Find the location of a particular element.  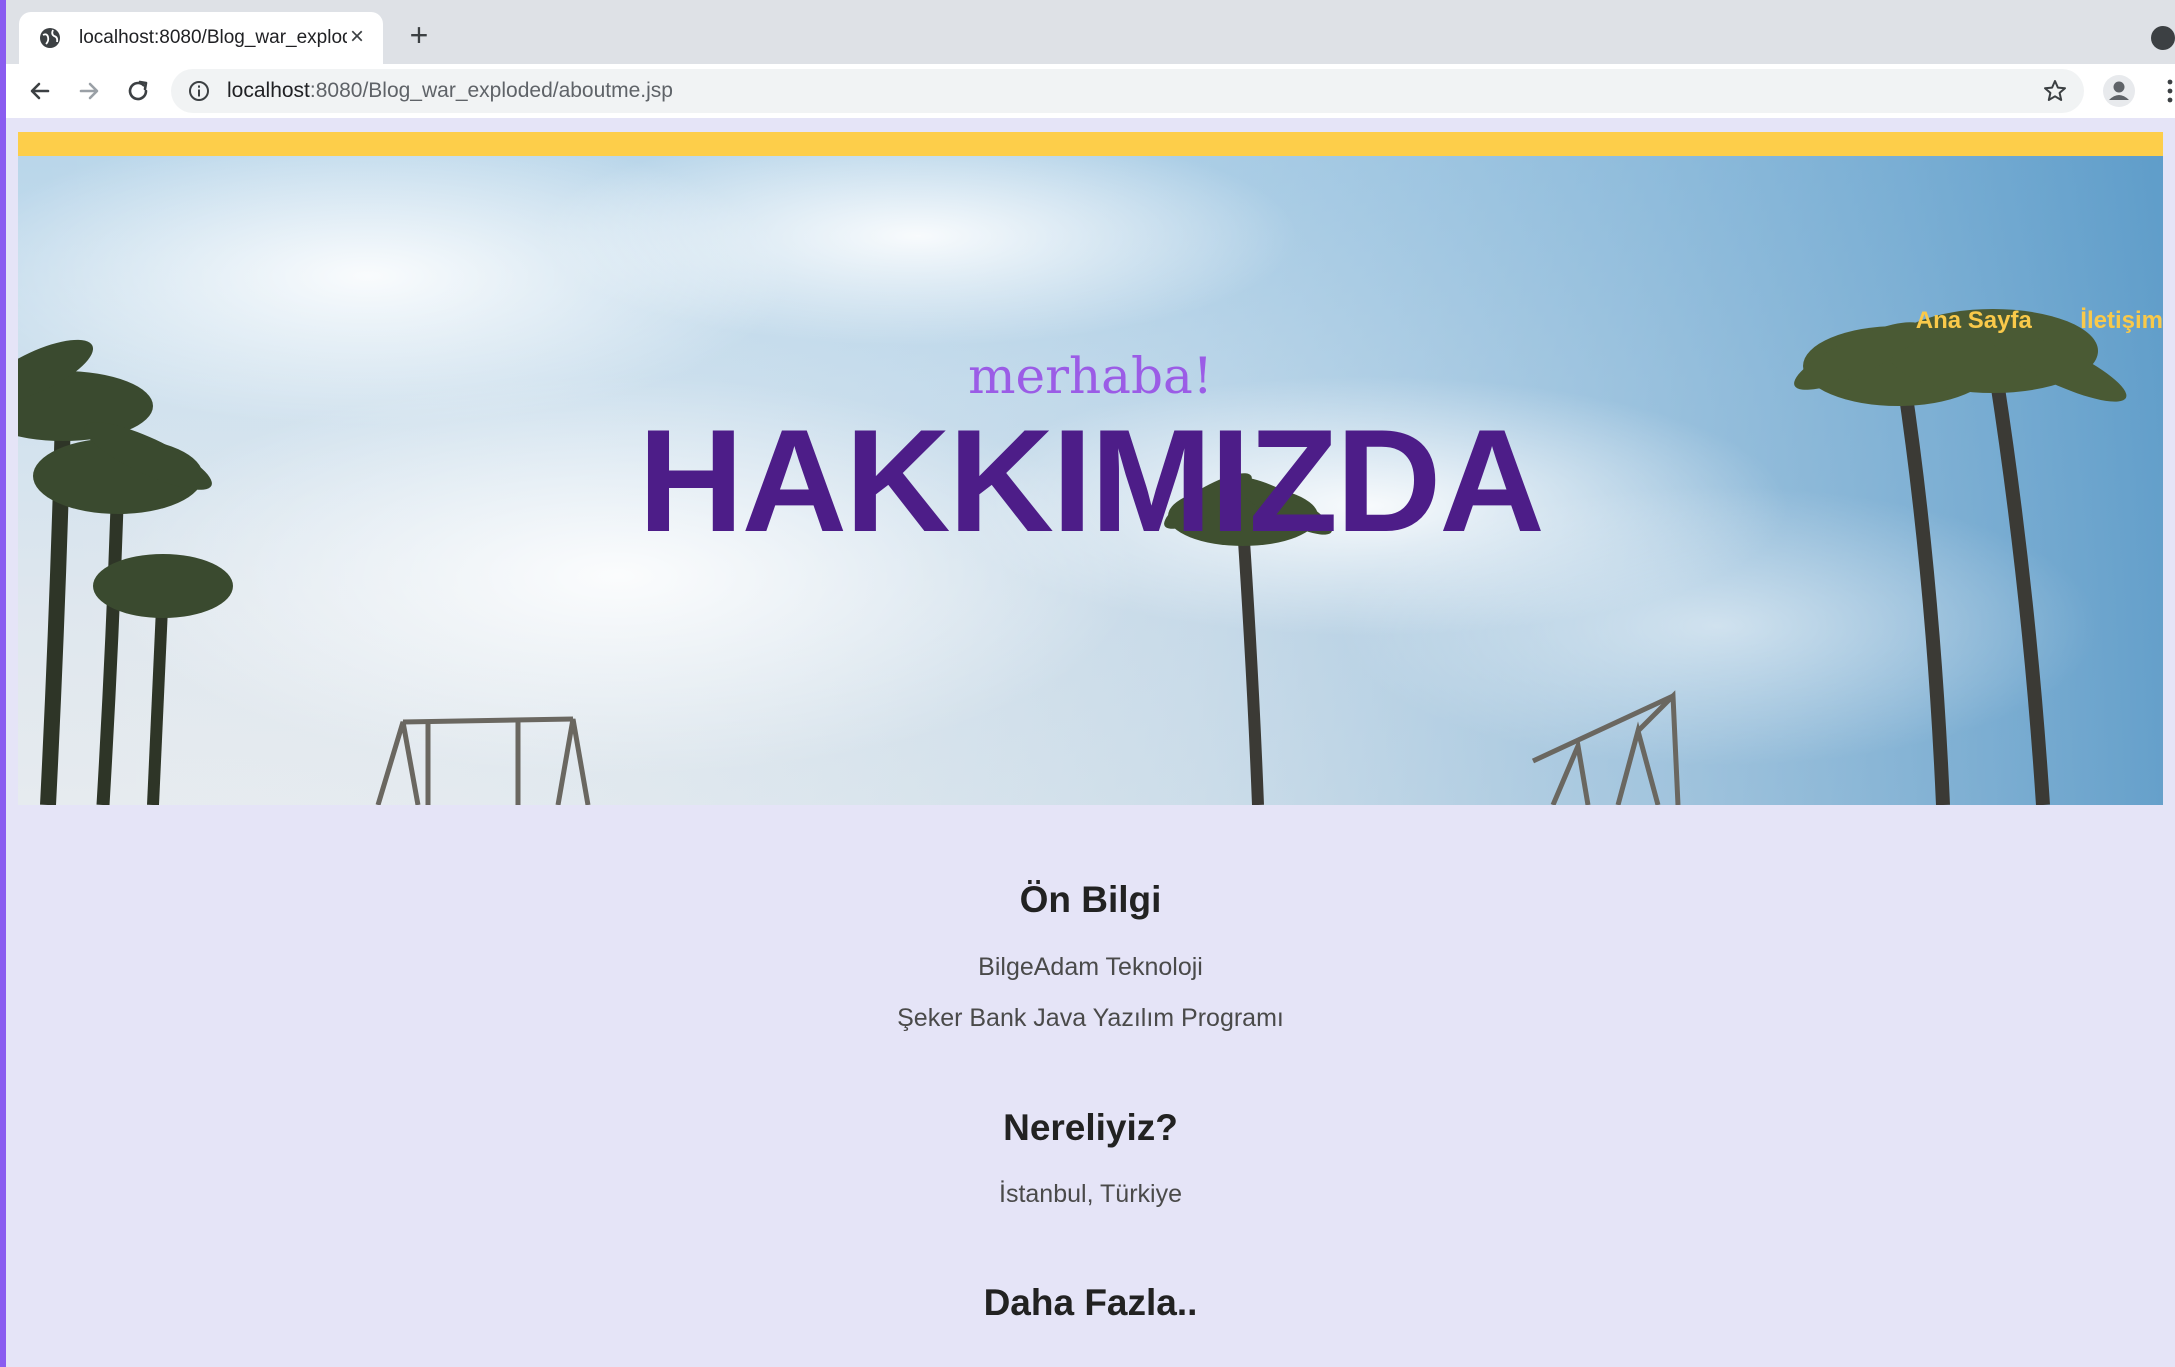

hero-title: HAKKIMIZDA is located at coordinates (1091, 480).